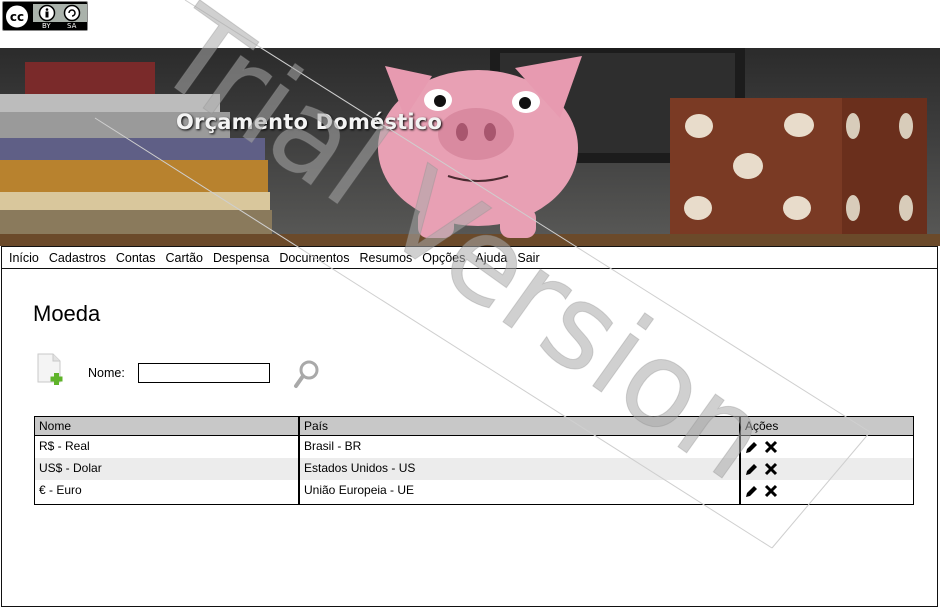  Describe the element at coordinates (77, 258) in the screenshot. I see `menu-item-cadastros: Cadastros` at that location.